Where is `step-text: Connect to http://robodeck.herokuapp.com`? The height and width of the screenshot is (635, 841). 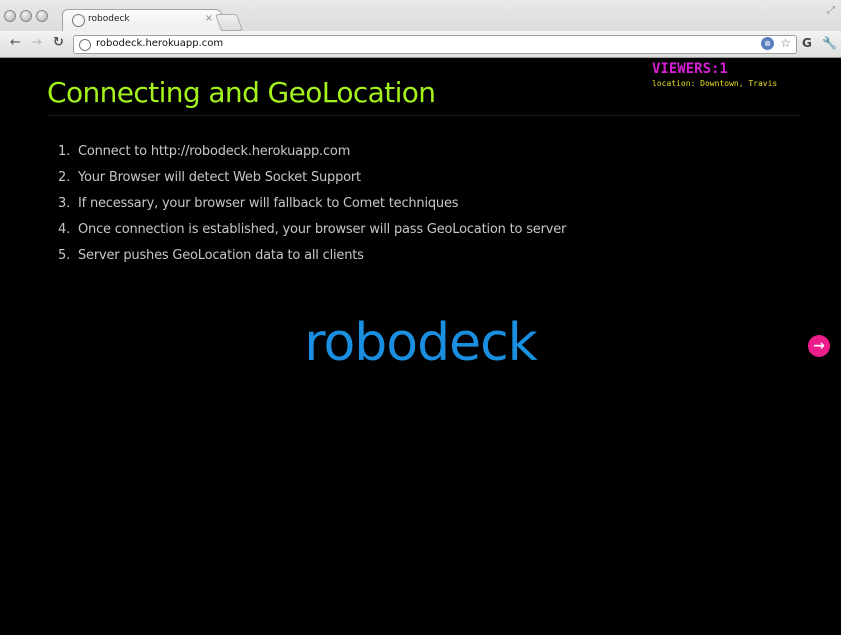
step-text: Connect to http://robodeck.herokuapp.com is located at coordinates (214, 151).